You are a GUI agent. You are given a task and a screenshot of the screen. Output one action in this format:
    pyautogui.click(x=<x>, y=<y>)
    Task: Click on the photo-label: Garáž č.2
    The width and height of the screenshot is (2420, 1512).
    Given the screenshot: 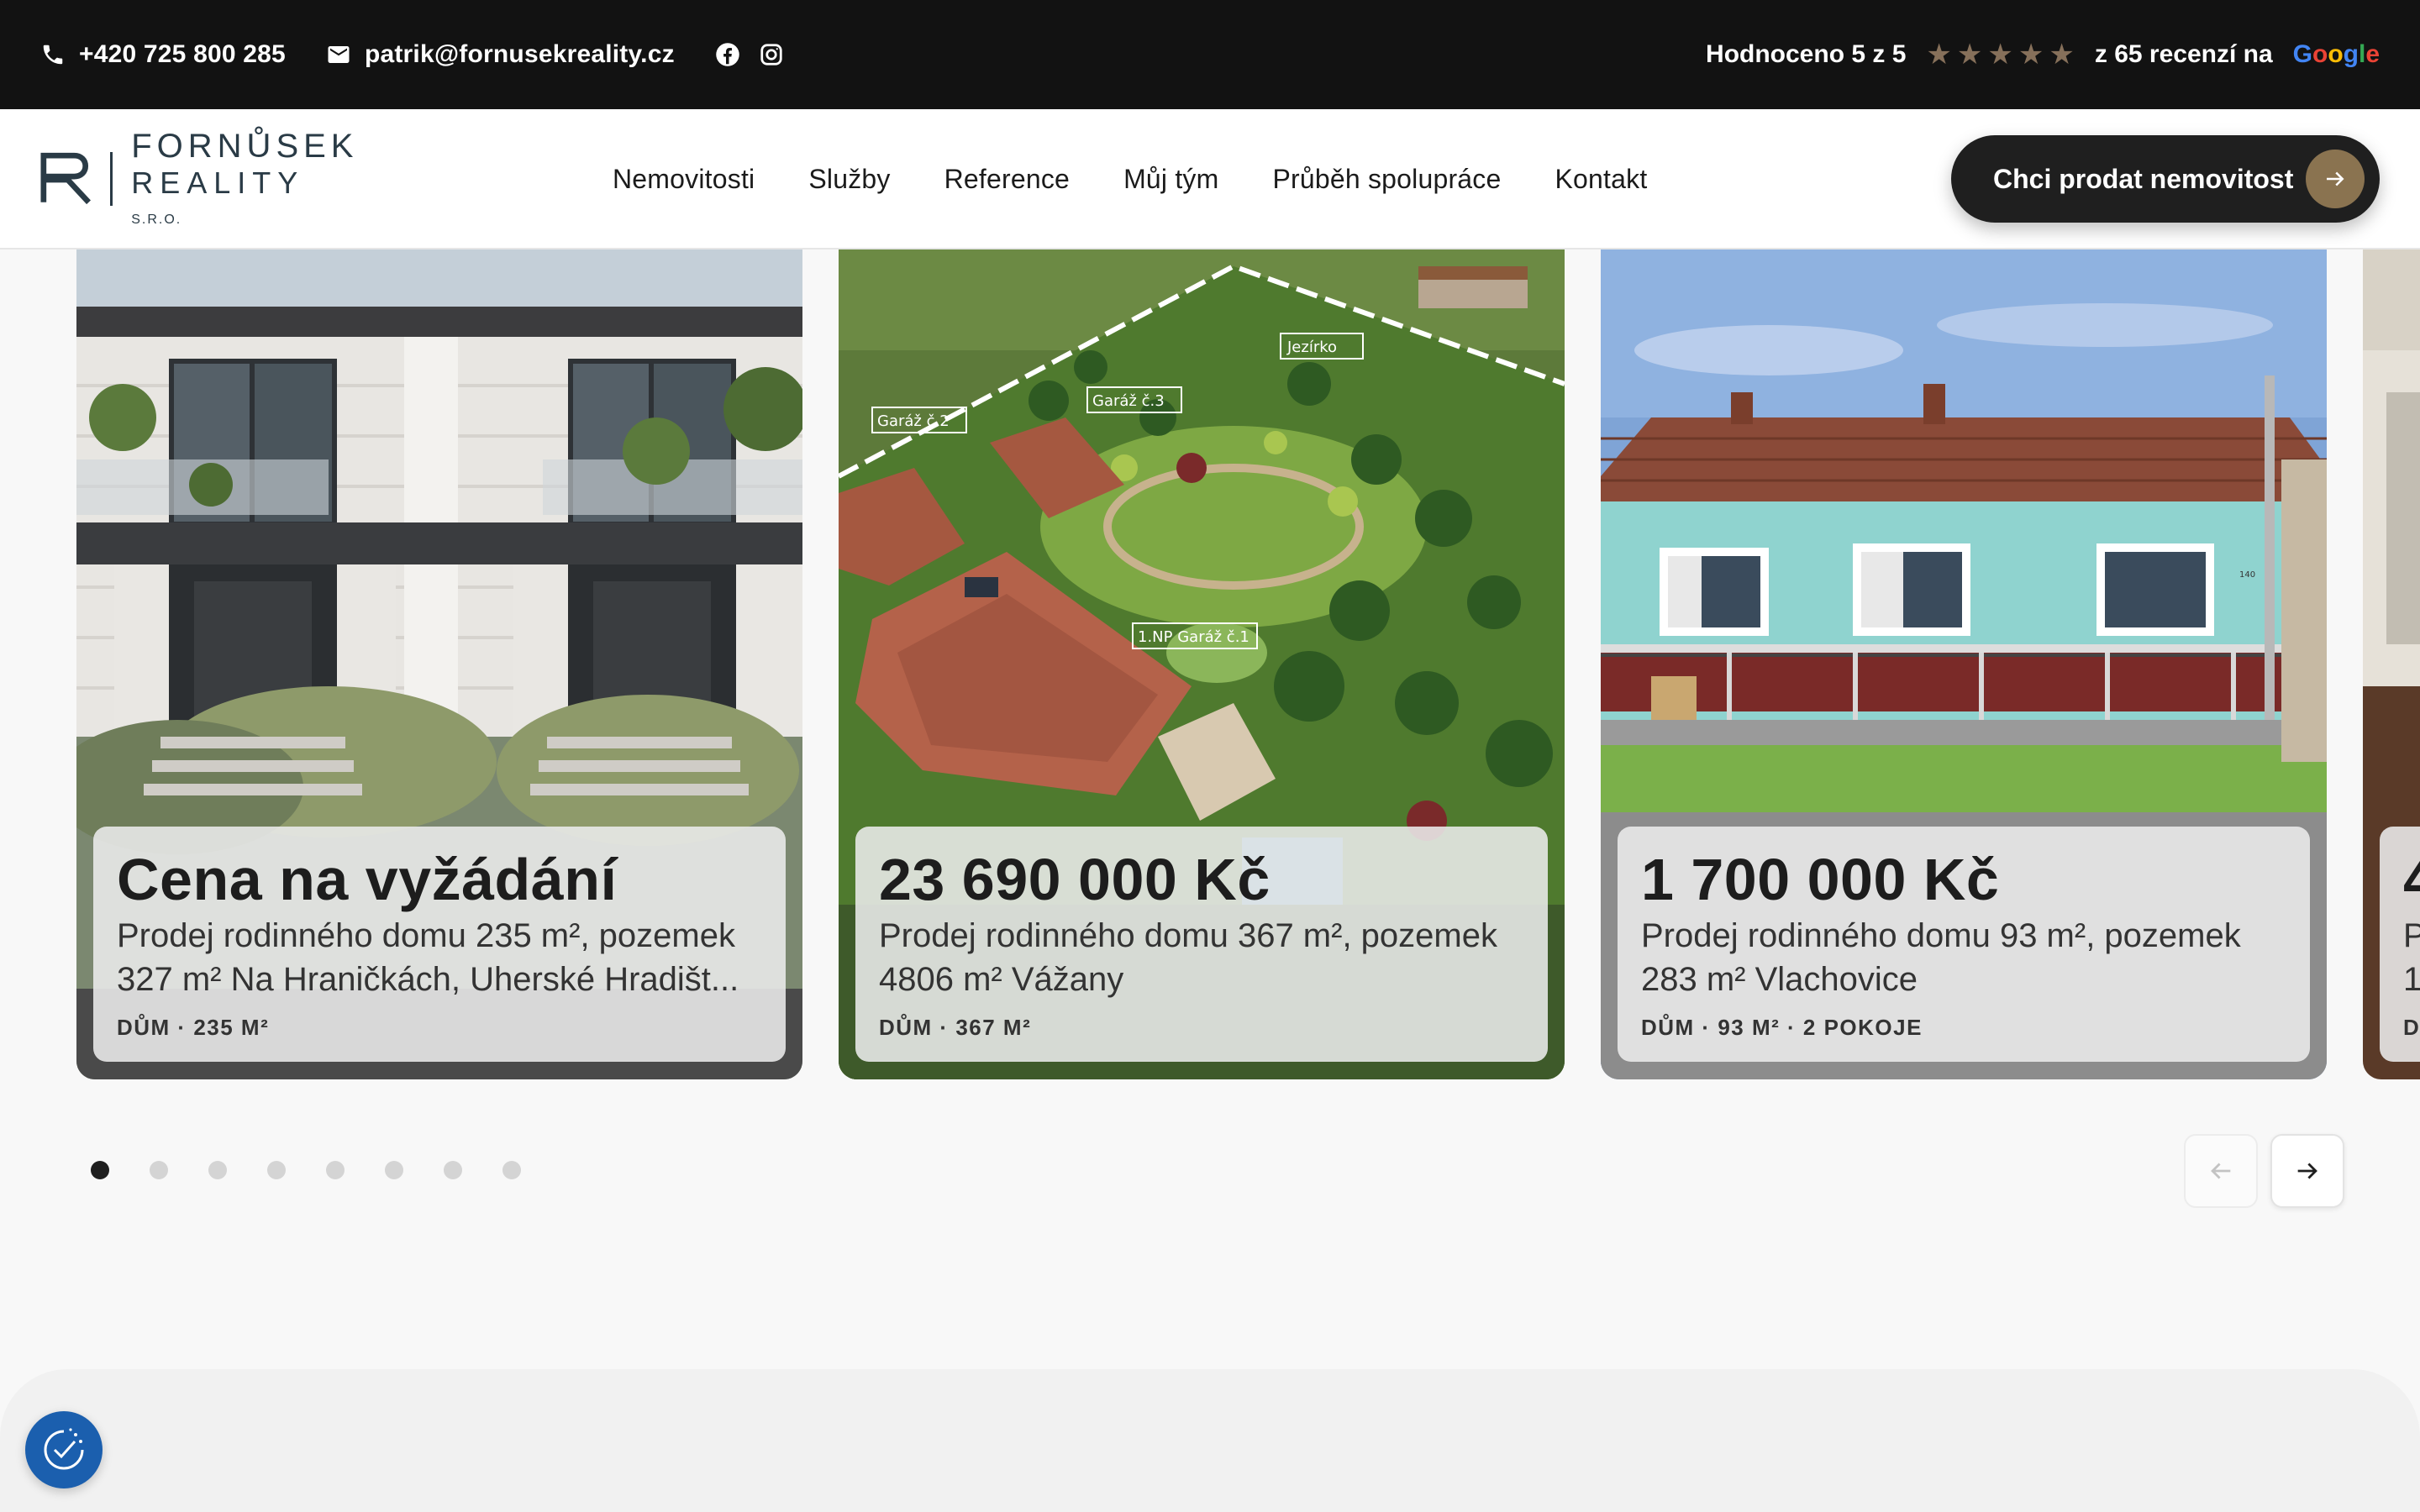 What is the action you would take?
    pyautogui.click(x=913, y=421)
    